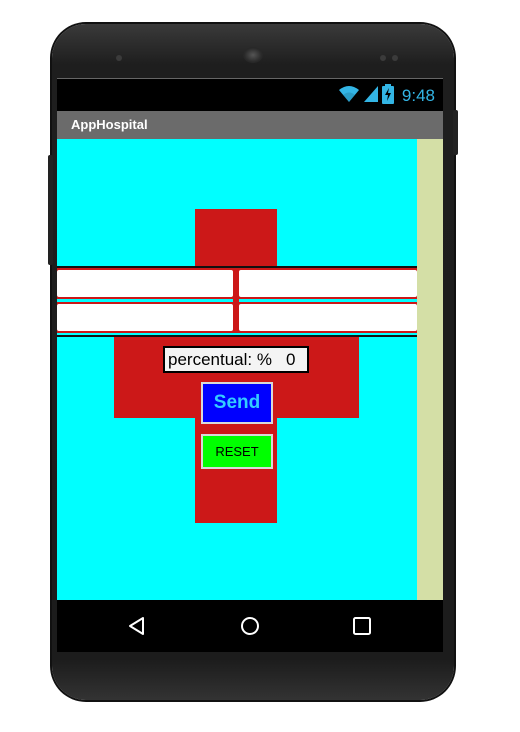 The image size is (520, 732). Describe the element at coordinates (370, 96) in the screenshot. I see `cell-signal-icon` at that location.